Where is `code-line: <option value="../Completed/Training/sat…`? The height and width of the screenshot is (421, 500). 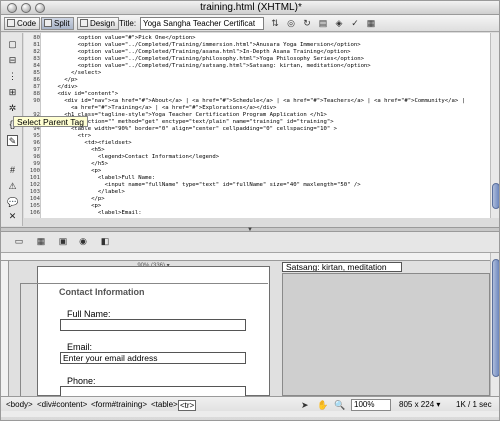 code-line: <option value="../Completed/Training/sat… is located at coordinates (267, 66).